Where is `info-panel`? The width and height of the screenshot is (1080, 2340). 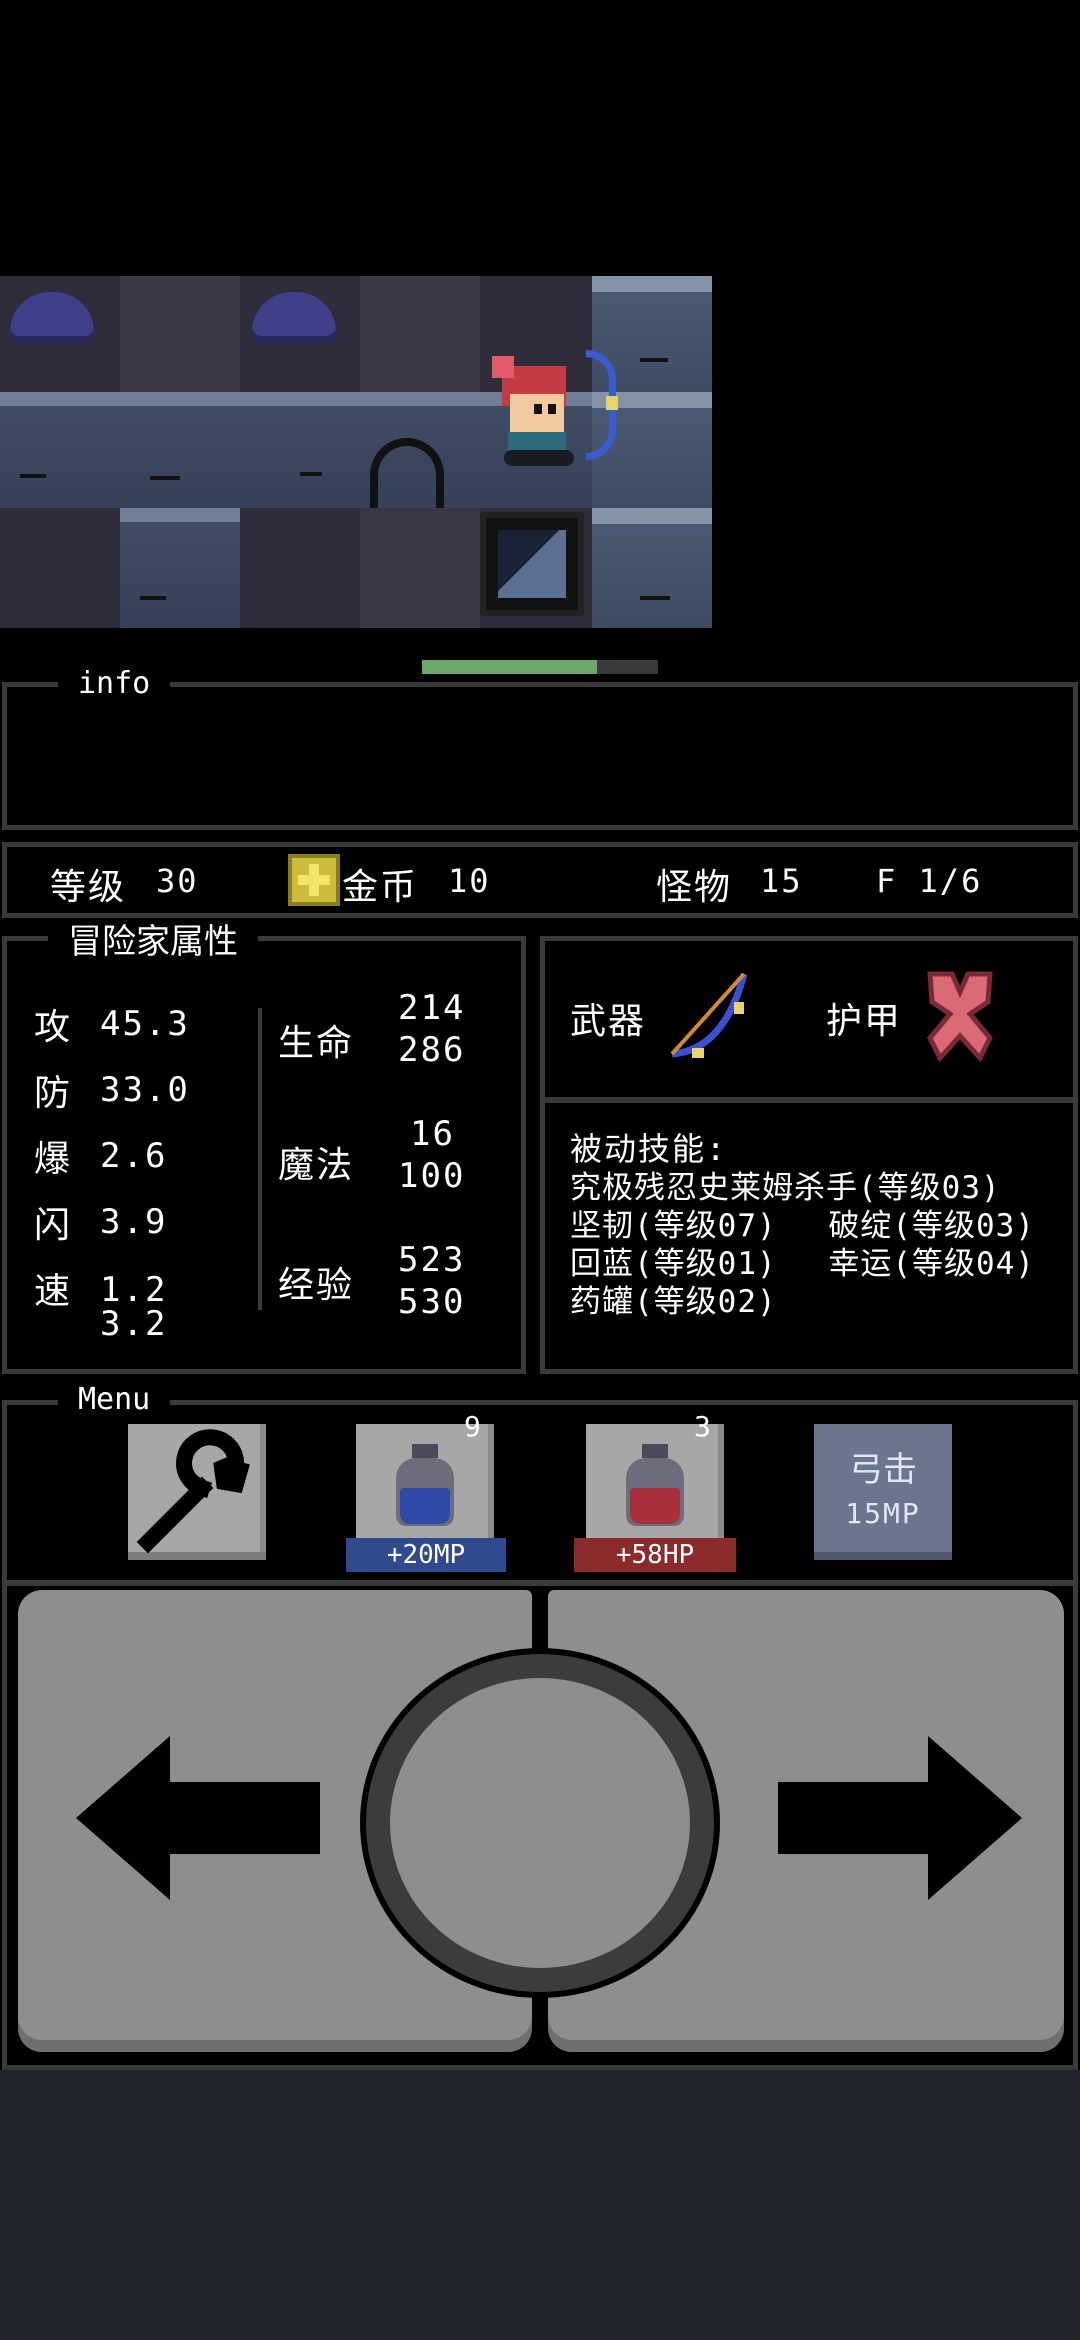 info-panel is located at coordinates (540, 756).